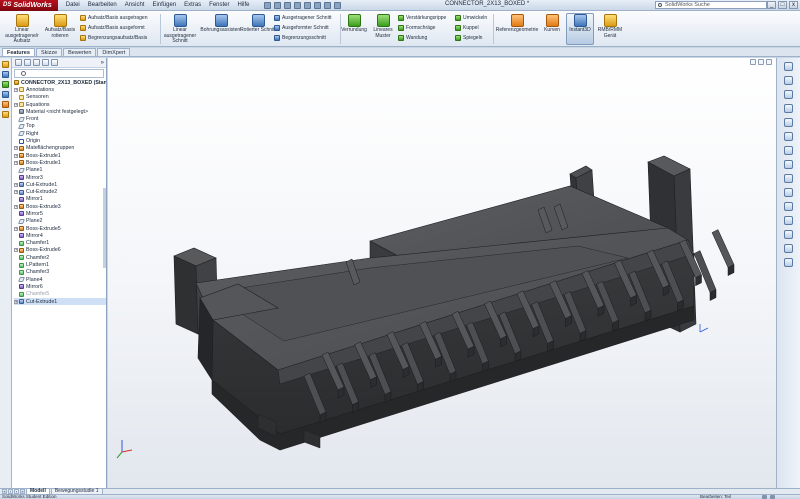  What do you see at coordinates (114, 52) in the screenshot?
I see `tab-dimxpert: DimXpert` at bounding box center [114, 52].